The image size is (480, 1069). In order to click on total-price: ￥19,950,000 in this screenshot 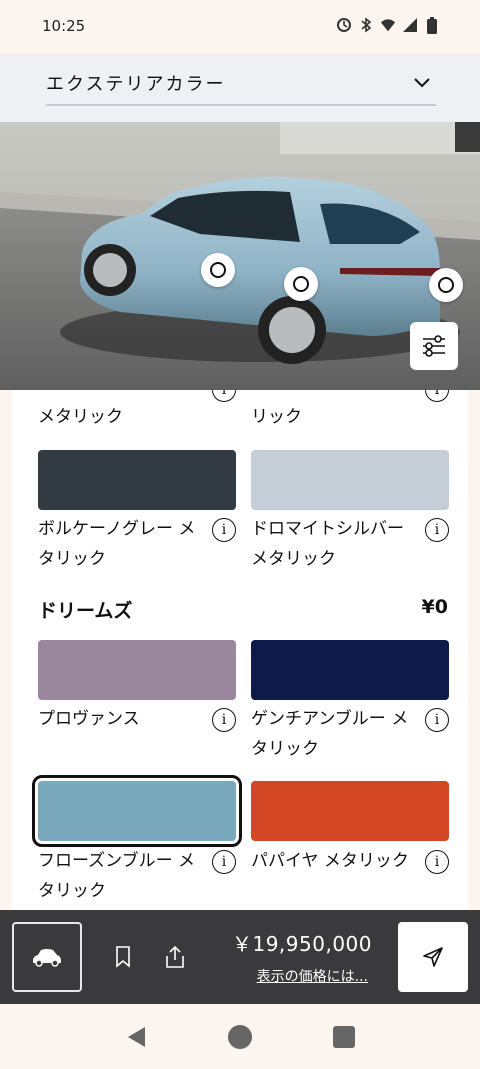, I will do `click(301, 944)`.